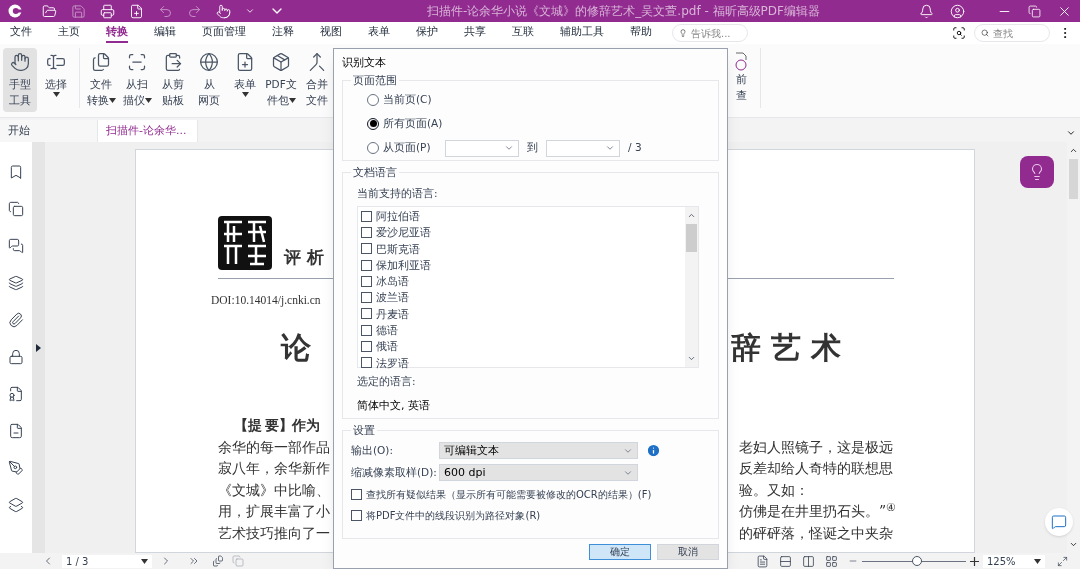  I want to click on search-list-icon, so click(959, 33).